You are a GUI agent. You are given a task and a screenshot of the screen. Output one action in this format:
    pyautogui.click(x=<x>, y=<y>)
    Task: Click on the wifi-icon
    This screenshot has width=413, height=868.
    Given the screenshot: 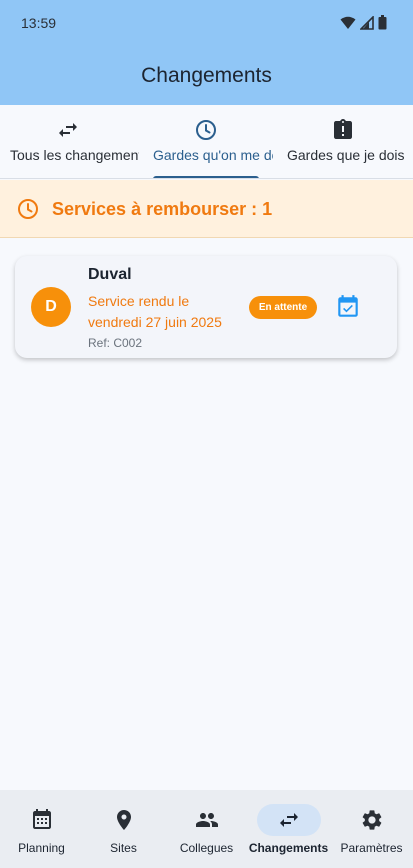 What is the action you would take?
    pyautogui.click(x=348, y=22)
    